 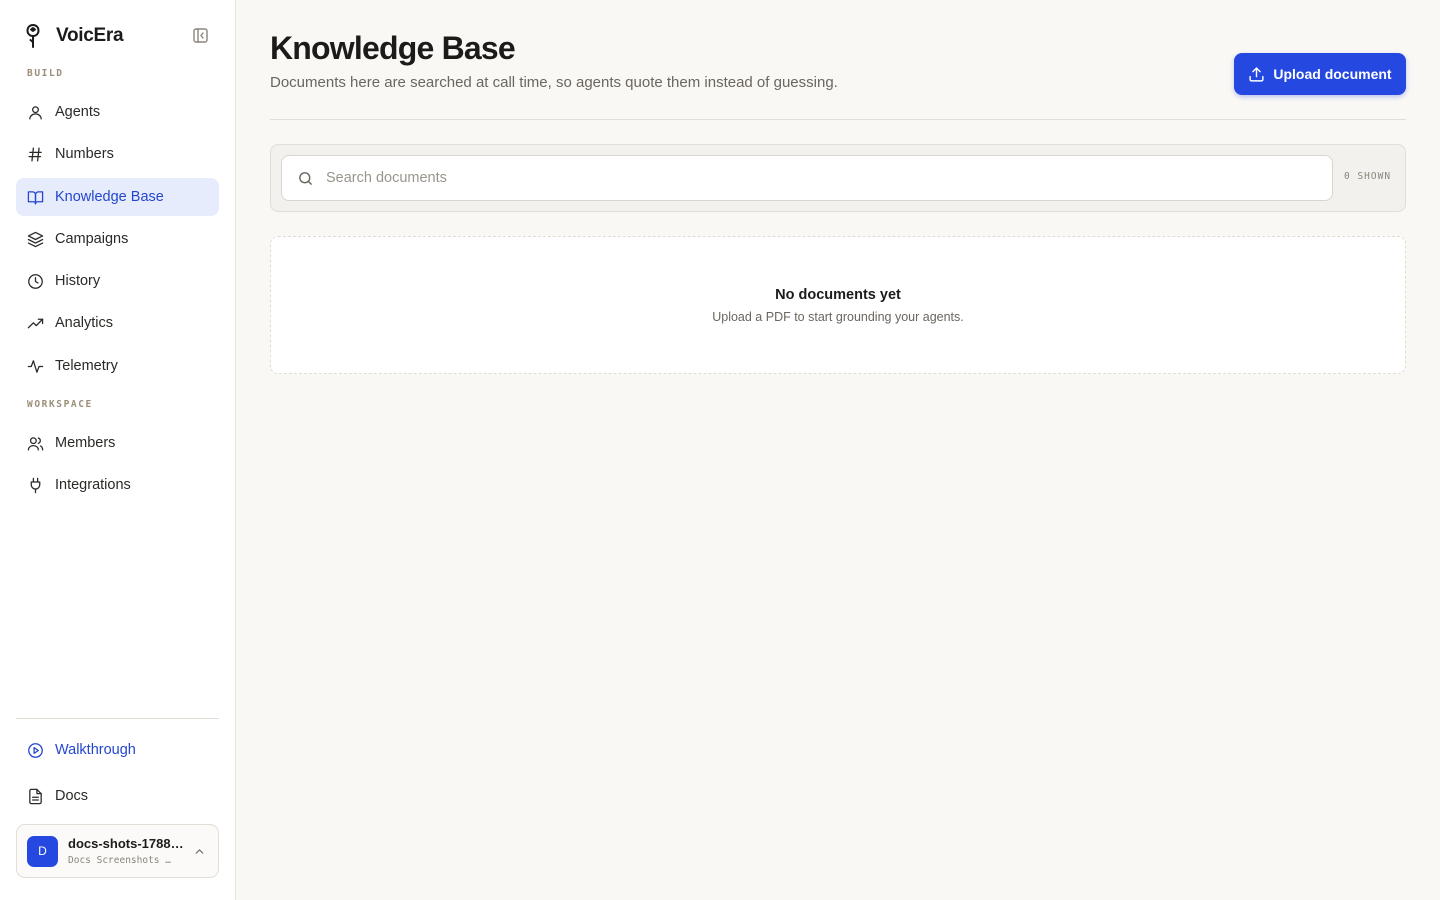 What do you see at coordinates (838, 295) in the screenshot?
I see `empty-state-title: No documents yet` at bounding box center [838, 295].